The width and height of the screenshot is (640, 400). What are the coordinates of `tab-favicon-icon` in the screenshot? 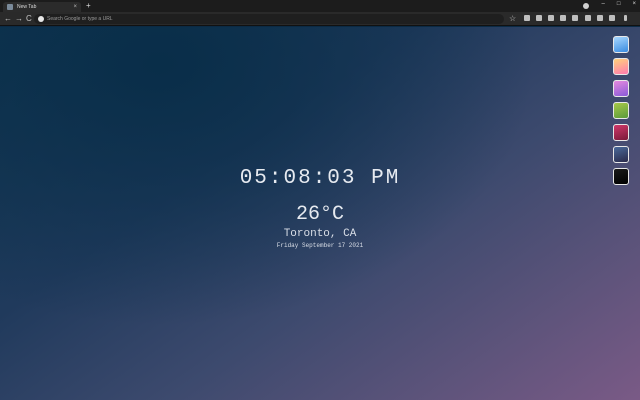 It's located at (10, 7).